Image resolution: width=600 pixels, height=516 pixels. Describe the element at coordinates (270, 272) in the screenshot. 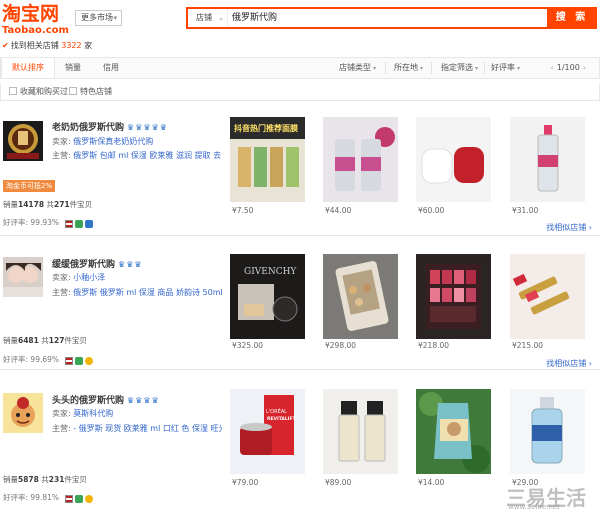

I see `svg-text: GIVENCHY` at that location.